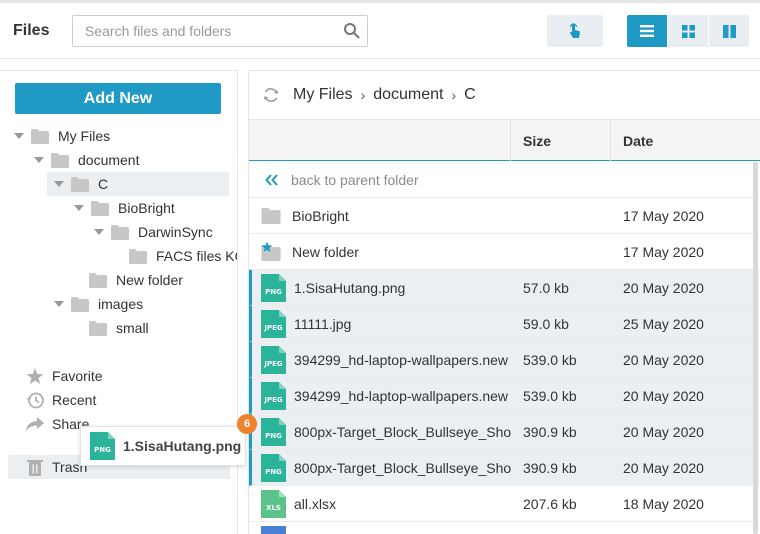 The image size is (760, 534). I want to click on search-input, so click(203, 31).